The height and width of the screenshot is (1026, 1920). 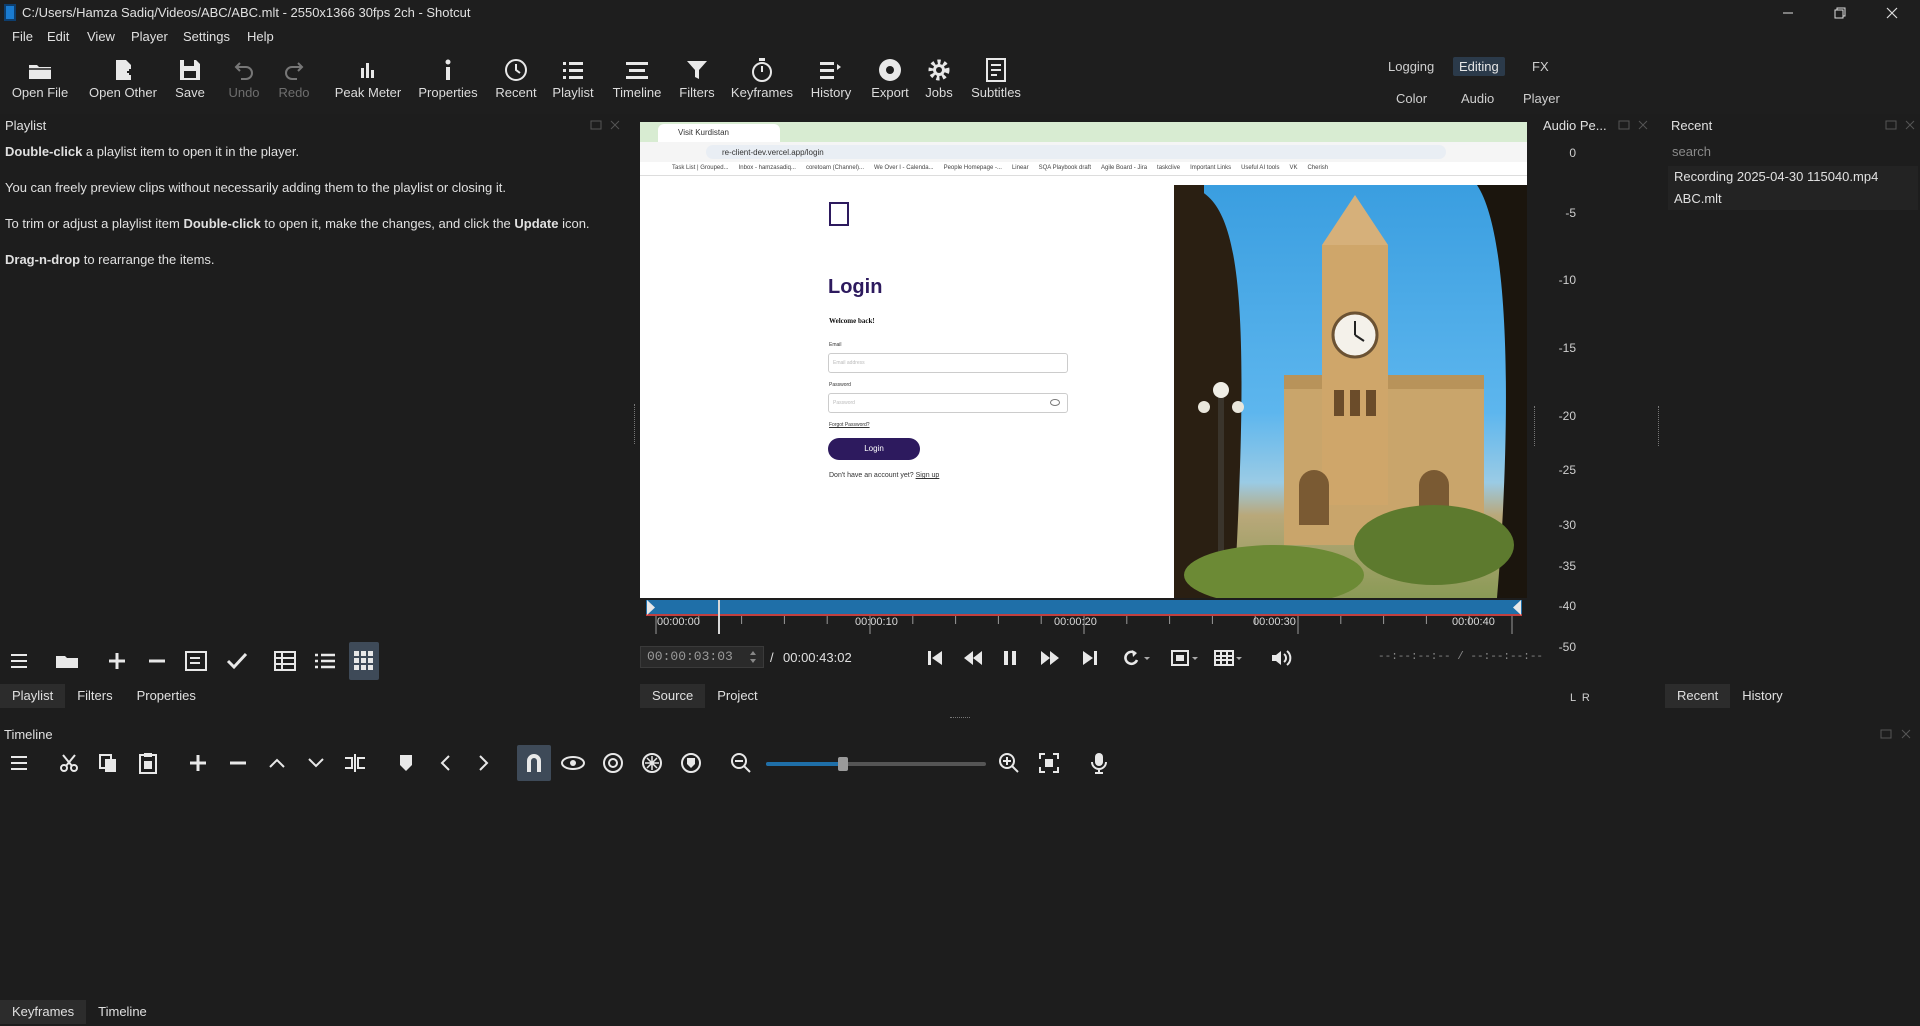 What do you see at coordinates (1892, 12) in the screenshot?
I see `close-icon` at bounding box center [1892, 12].